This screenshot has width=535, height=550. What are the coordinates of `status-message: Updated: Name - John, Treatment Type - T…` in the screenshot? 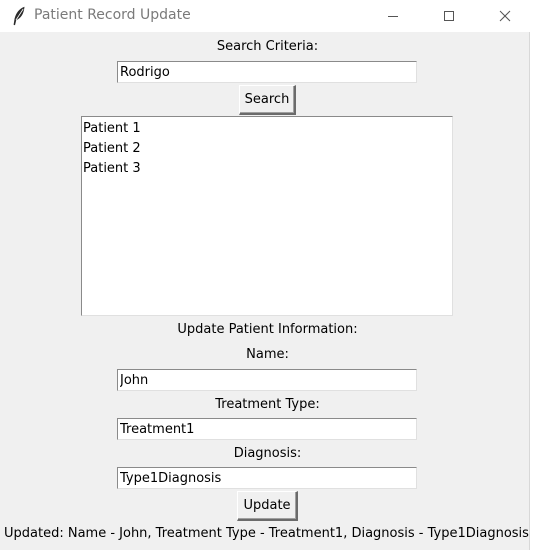 It's located at (266, 533).